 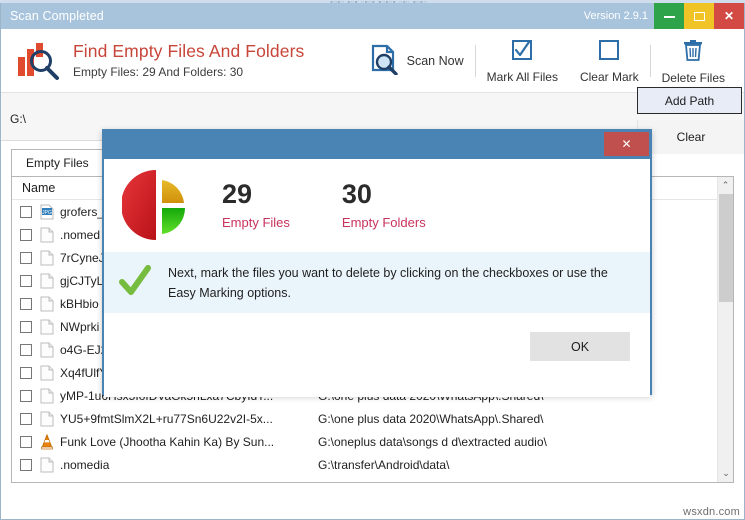 I want to click on dialog-stats: 29 Empty Files 30 Empty Folders, so click(x=377, y=205).